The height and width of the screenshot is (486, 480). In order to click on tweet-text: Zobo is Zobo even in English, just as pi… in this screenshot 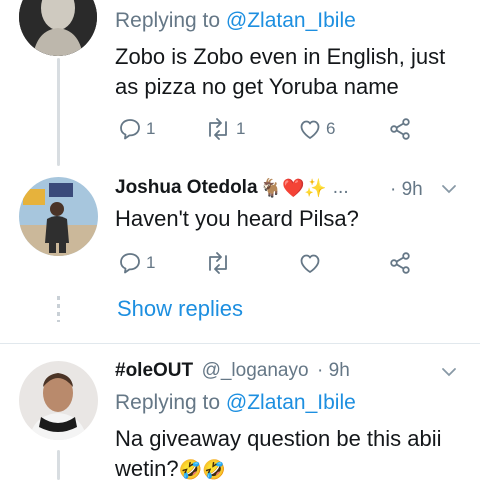, I will do `click(280, 72)`.